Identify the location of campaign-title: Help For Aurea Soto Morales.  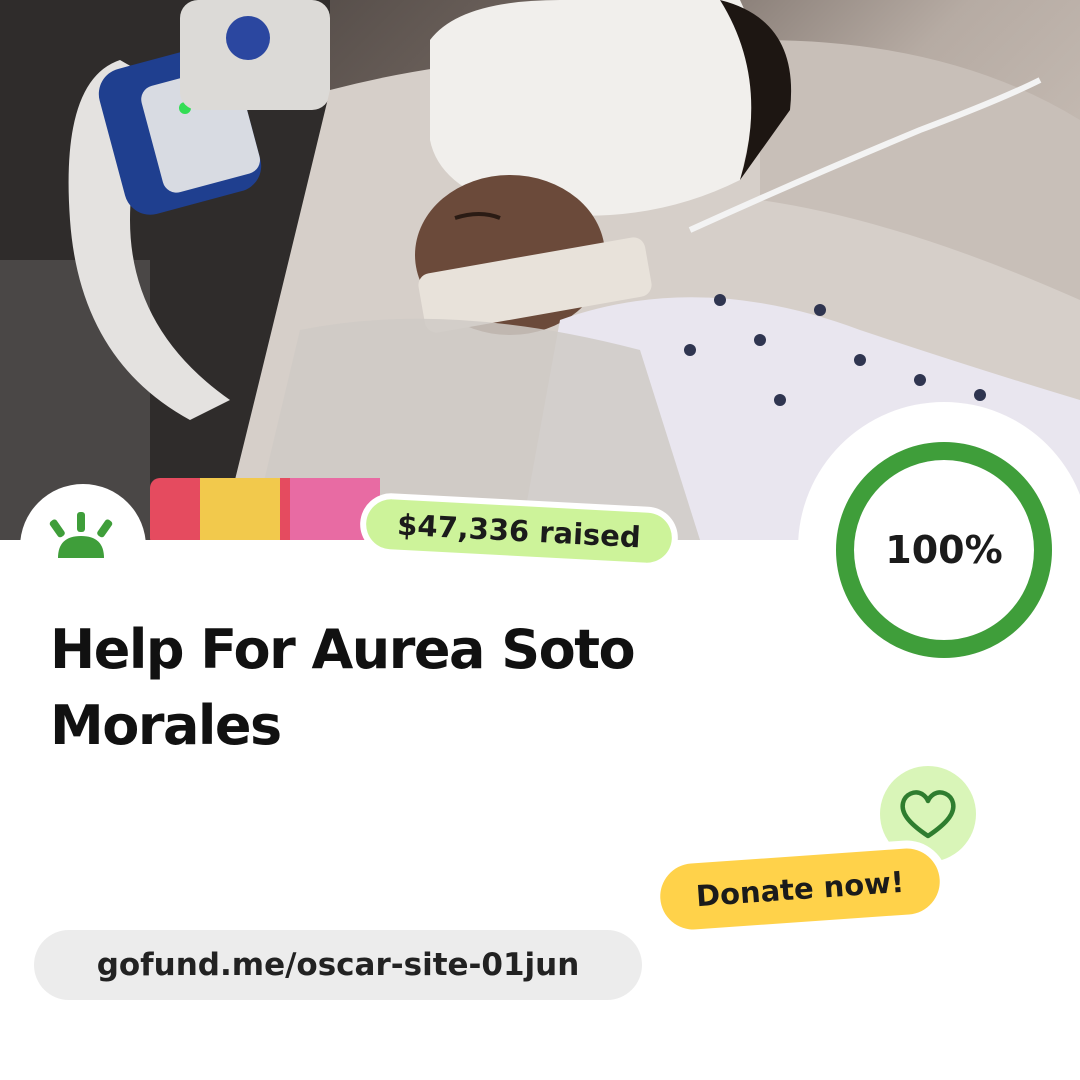
(343, 687).